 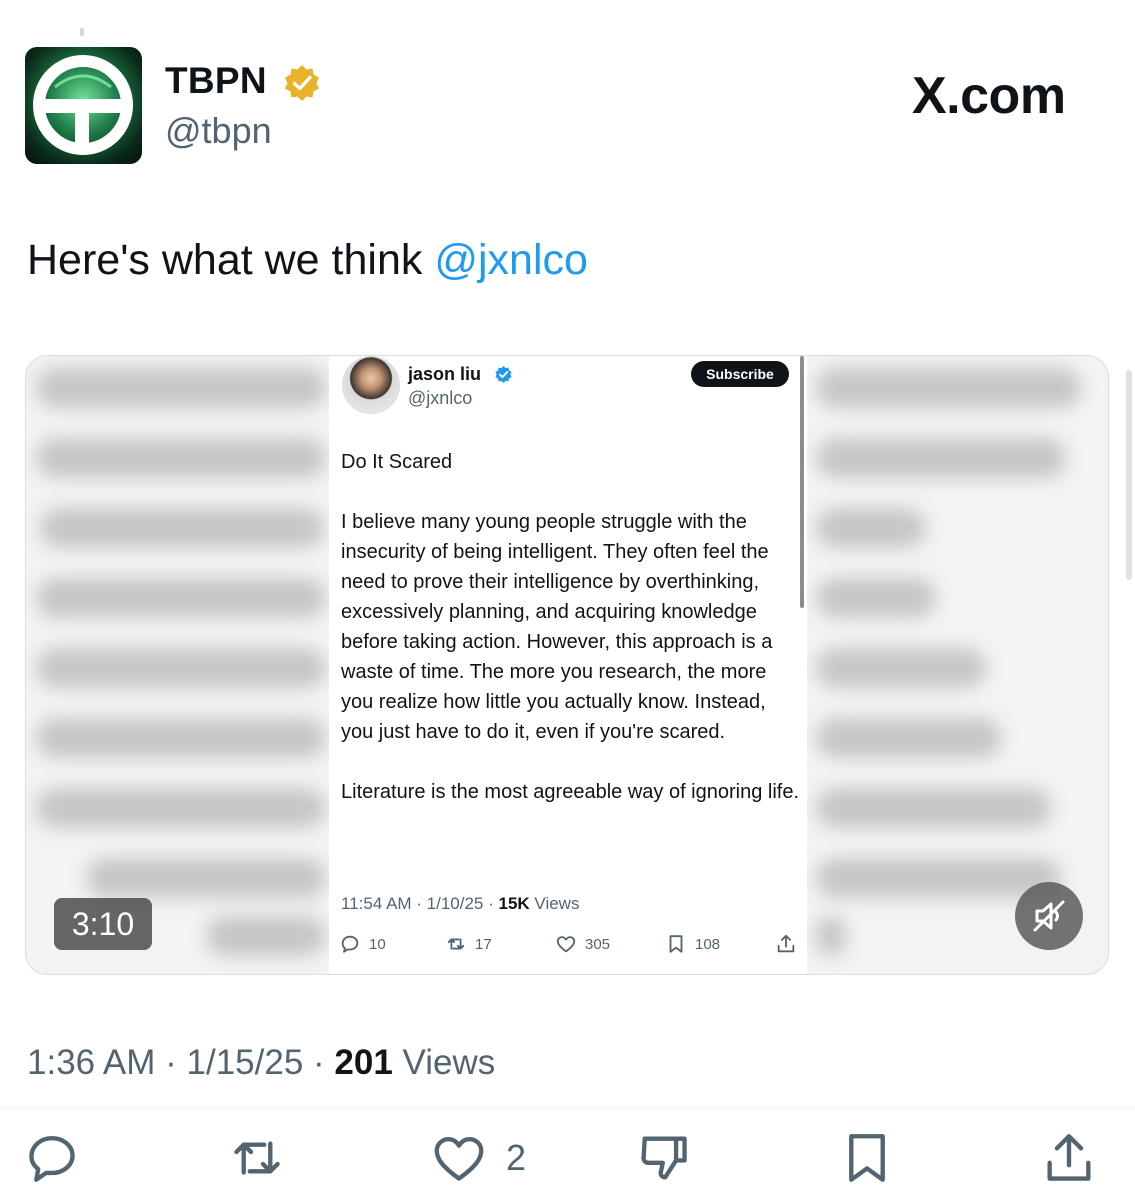 What do you see at coordinates (483, 944) in the screenshot?
I see `embedded-repost-count: 17` at bounding box center [483, 944].